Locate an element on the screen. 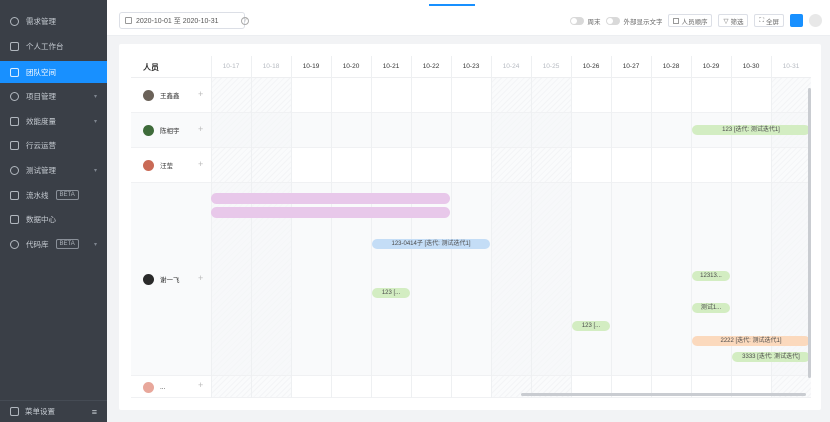  sidebar-item-label: 行云运营 is located at coordinates (41, 145).